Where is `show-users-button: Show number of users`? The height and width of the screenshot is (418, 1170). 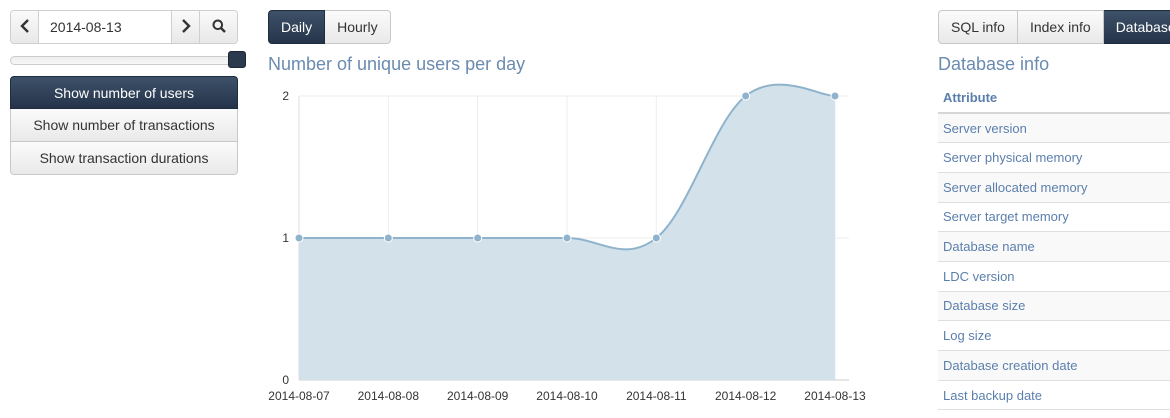
show-users-button: Show number of users is located at coordinates (124, 92).